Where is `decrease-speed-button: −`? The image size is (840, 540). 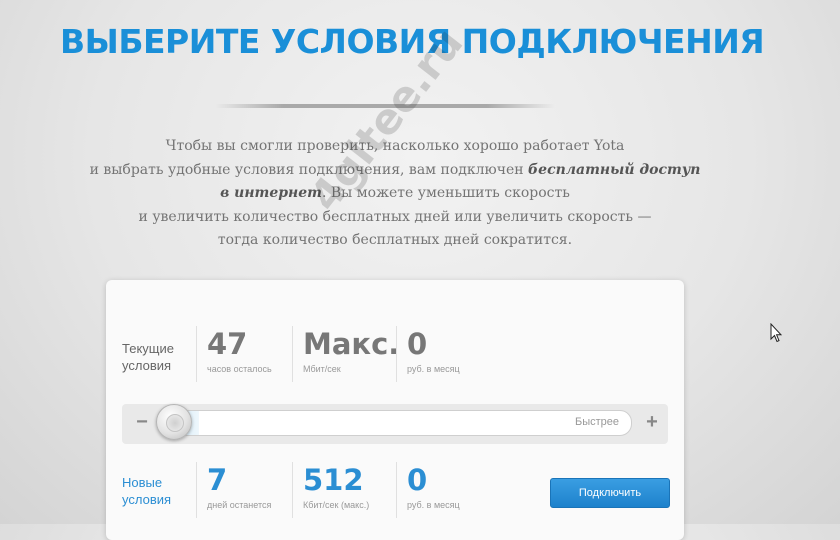 decrease-speed-button: − is located at coordinates (142, 422).